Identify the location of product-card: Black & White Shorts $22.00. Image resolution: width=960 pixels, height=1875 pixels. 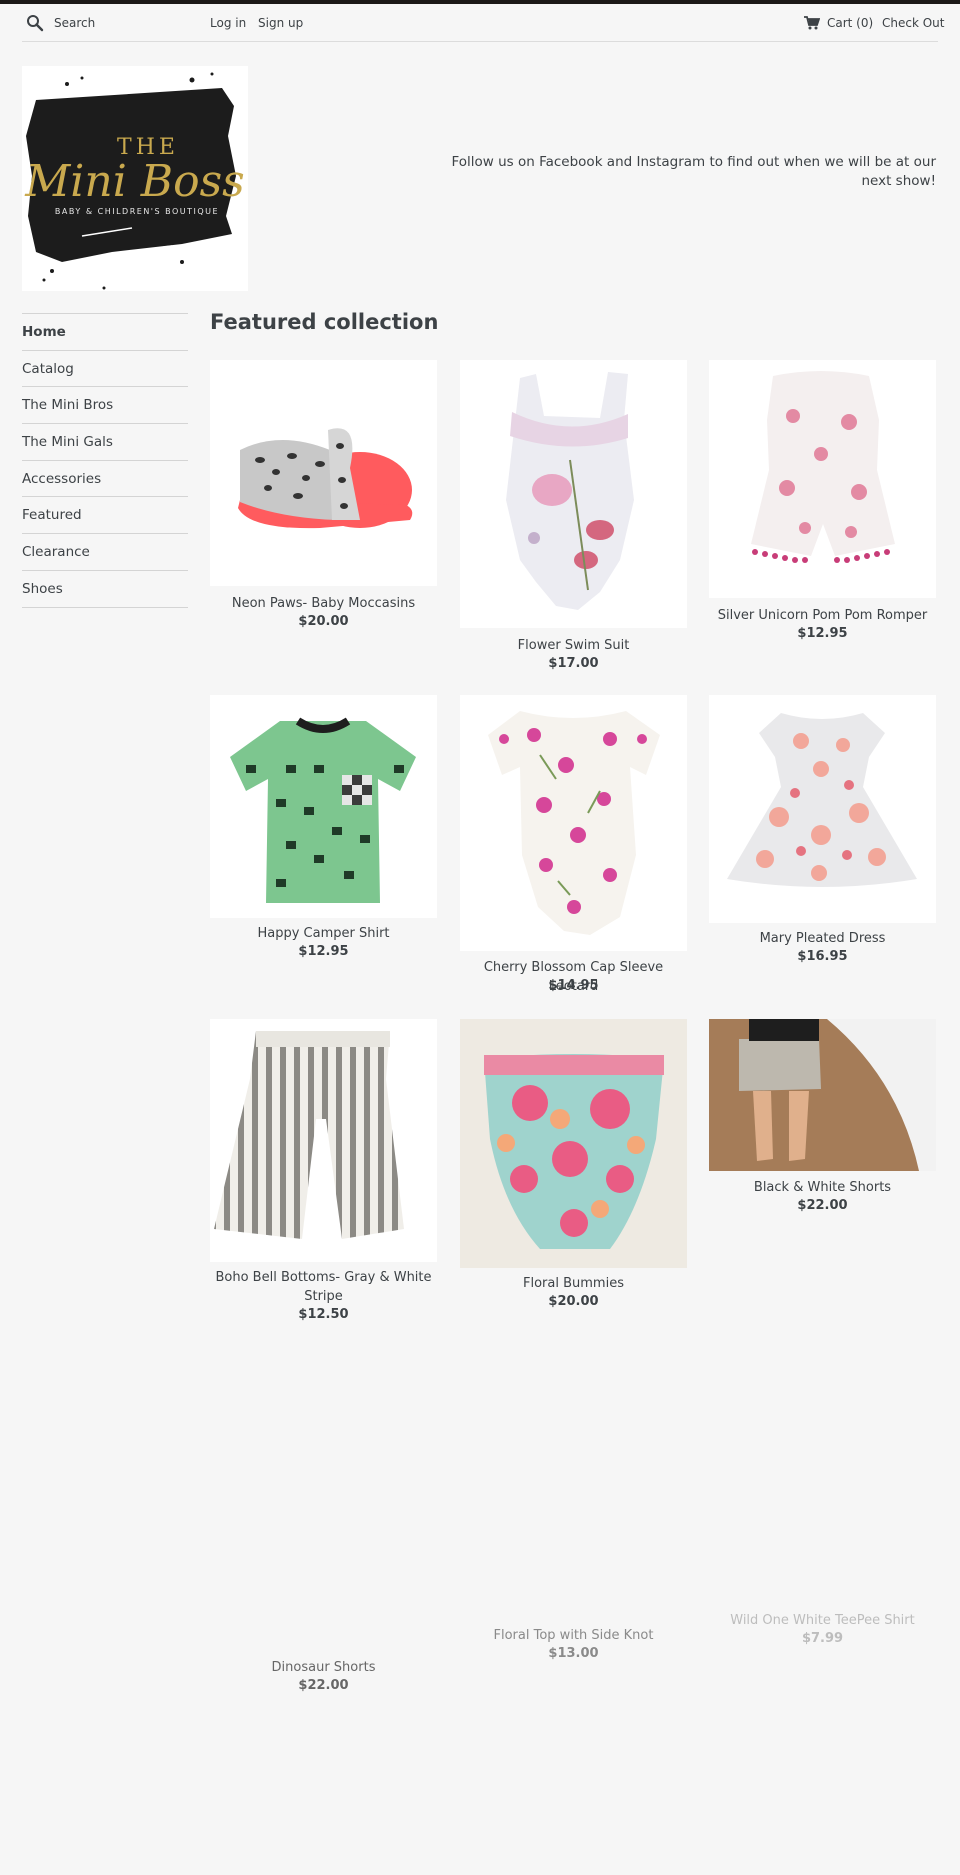
(822, 1119).